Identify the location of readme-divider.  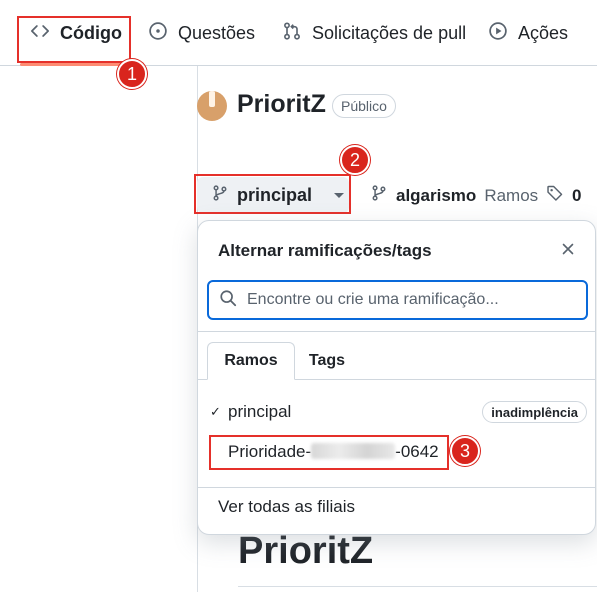
(417, 586).